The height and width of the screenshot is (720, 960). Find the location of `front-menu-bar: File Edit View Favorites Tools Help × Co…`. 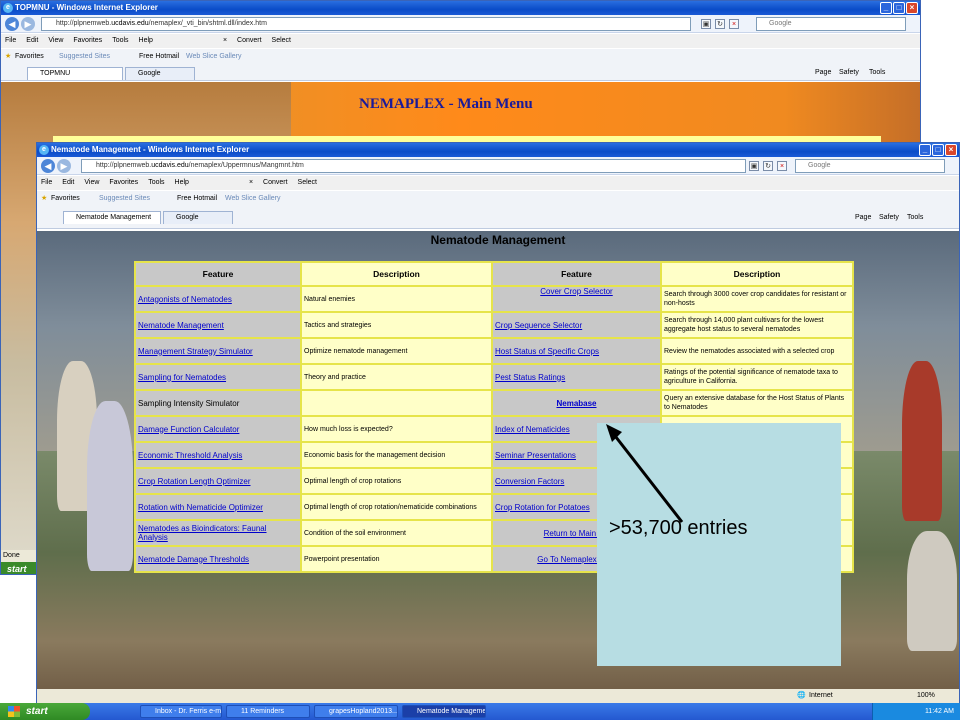

front-menu-bar: File Edit View Favorites Tools Help × Co… is located at coordinates (498, 183).